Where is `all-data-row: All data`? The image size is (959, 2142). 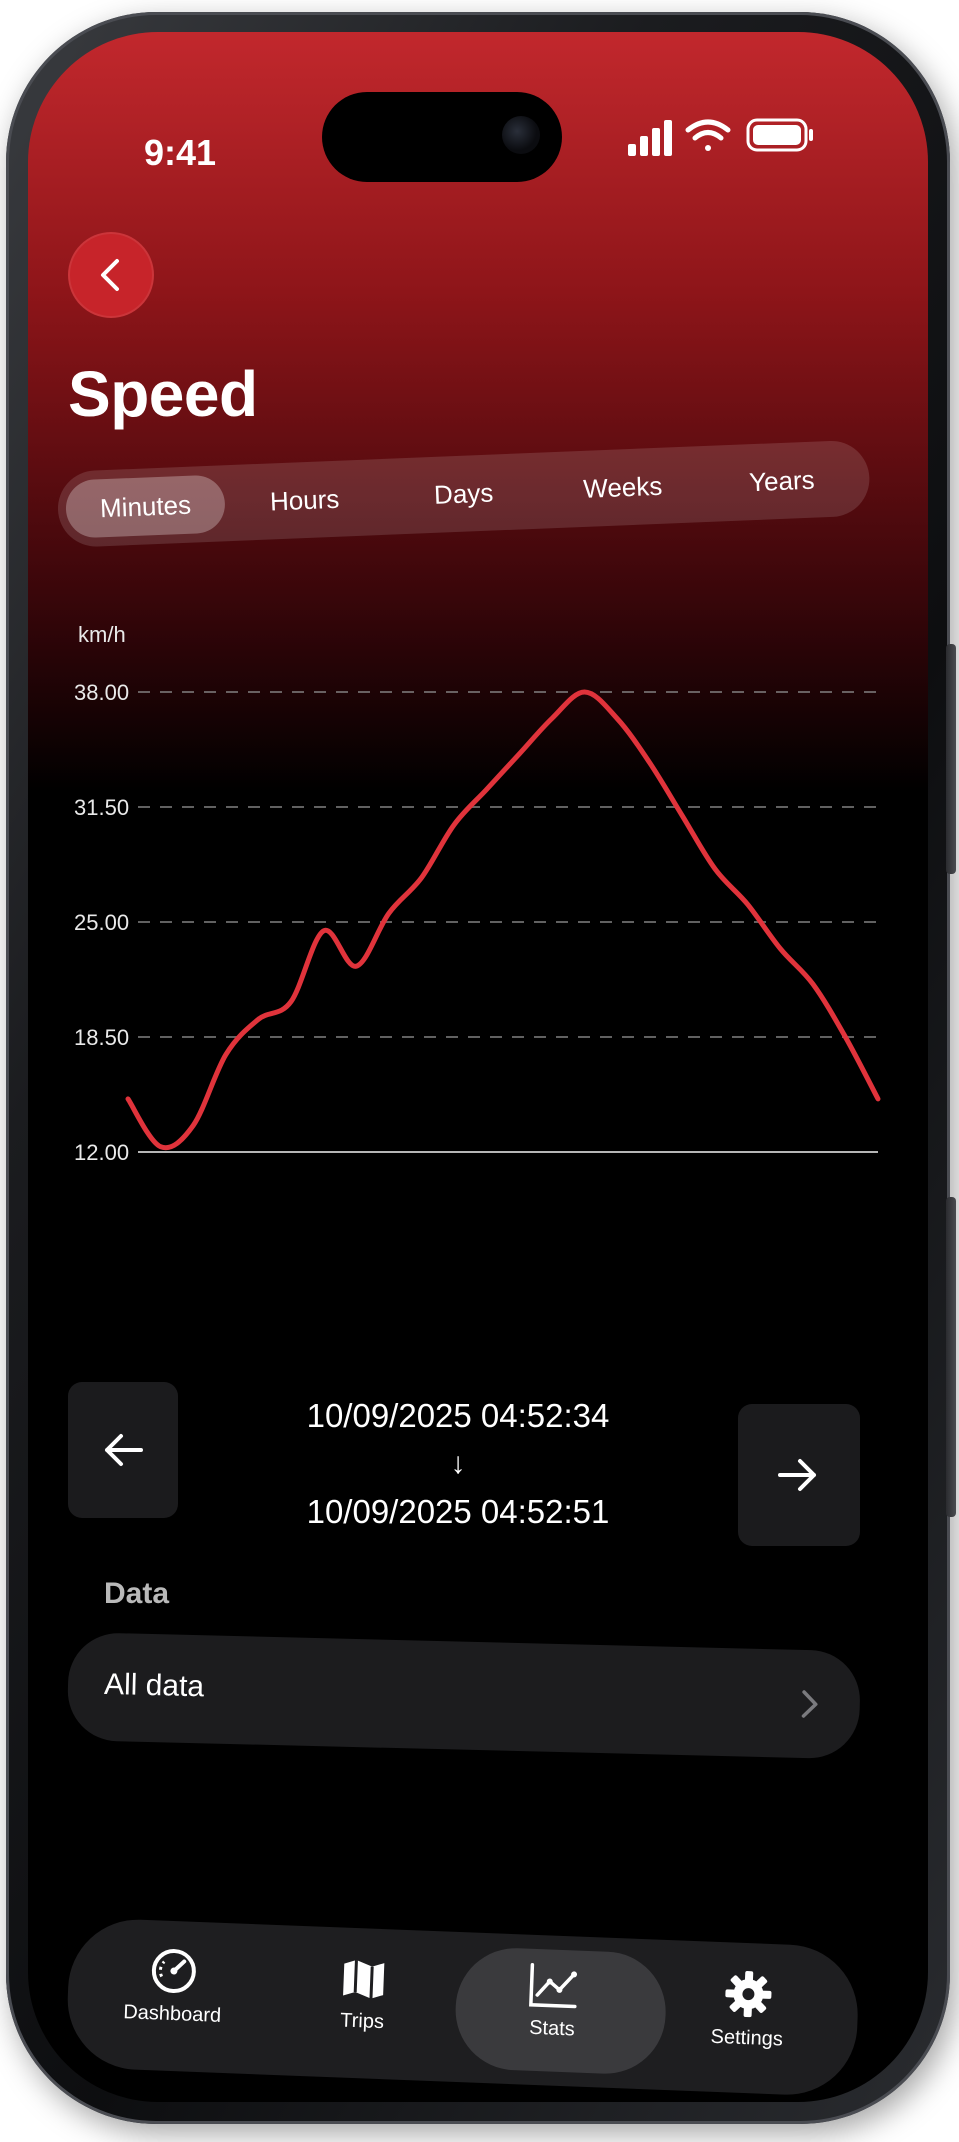 all-data-row: All data is located at coordinates (464, 1696).